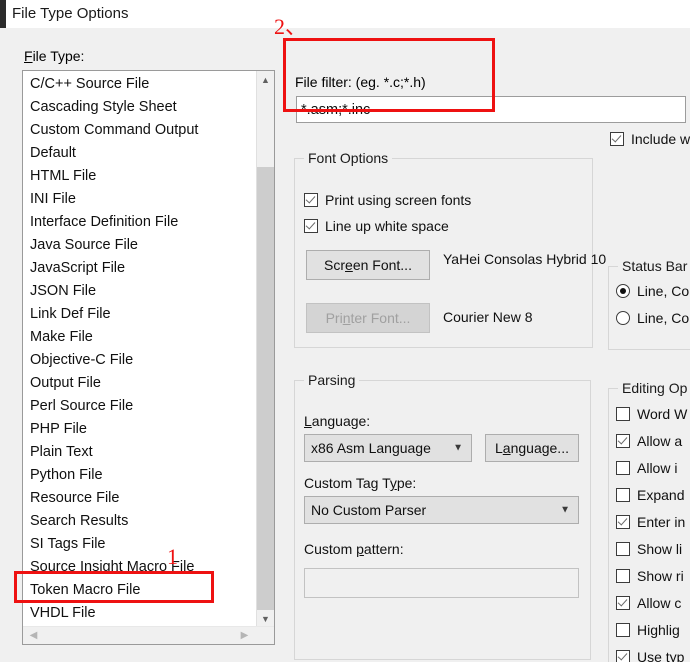 The width and height of the screenshot is (690, 662). I want to click on checkbox-editing-option-5: Show li, so click(649, 549).